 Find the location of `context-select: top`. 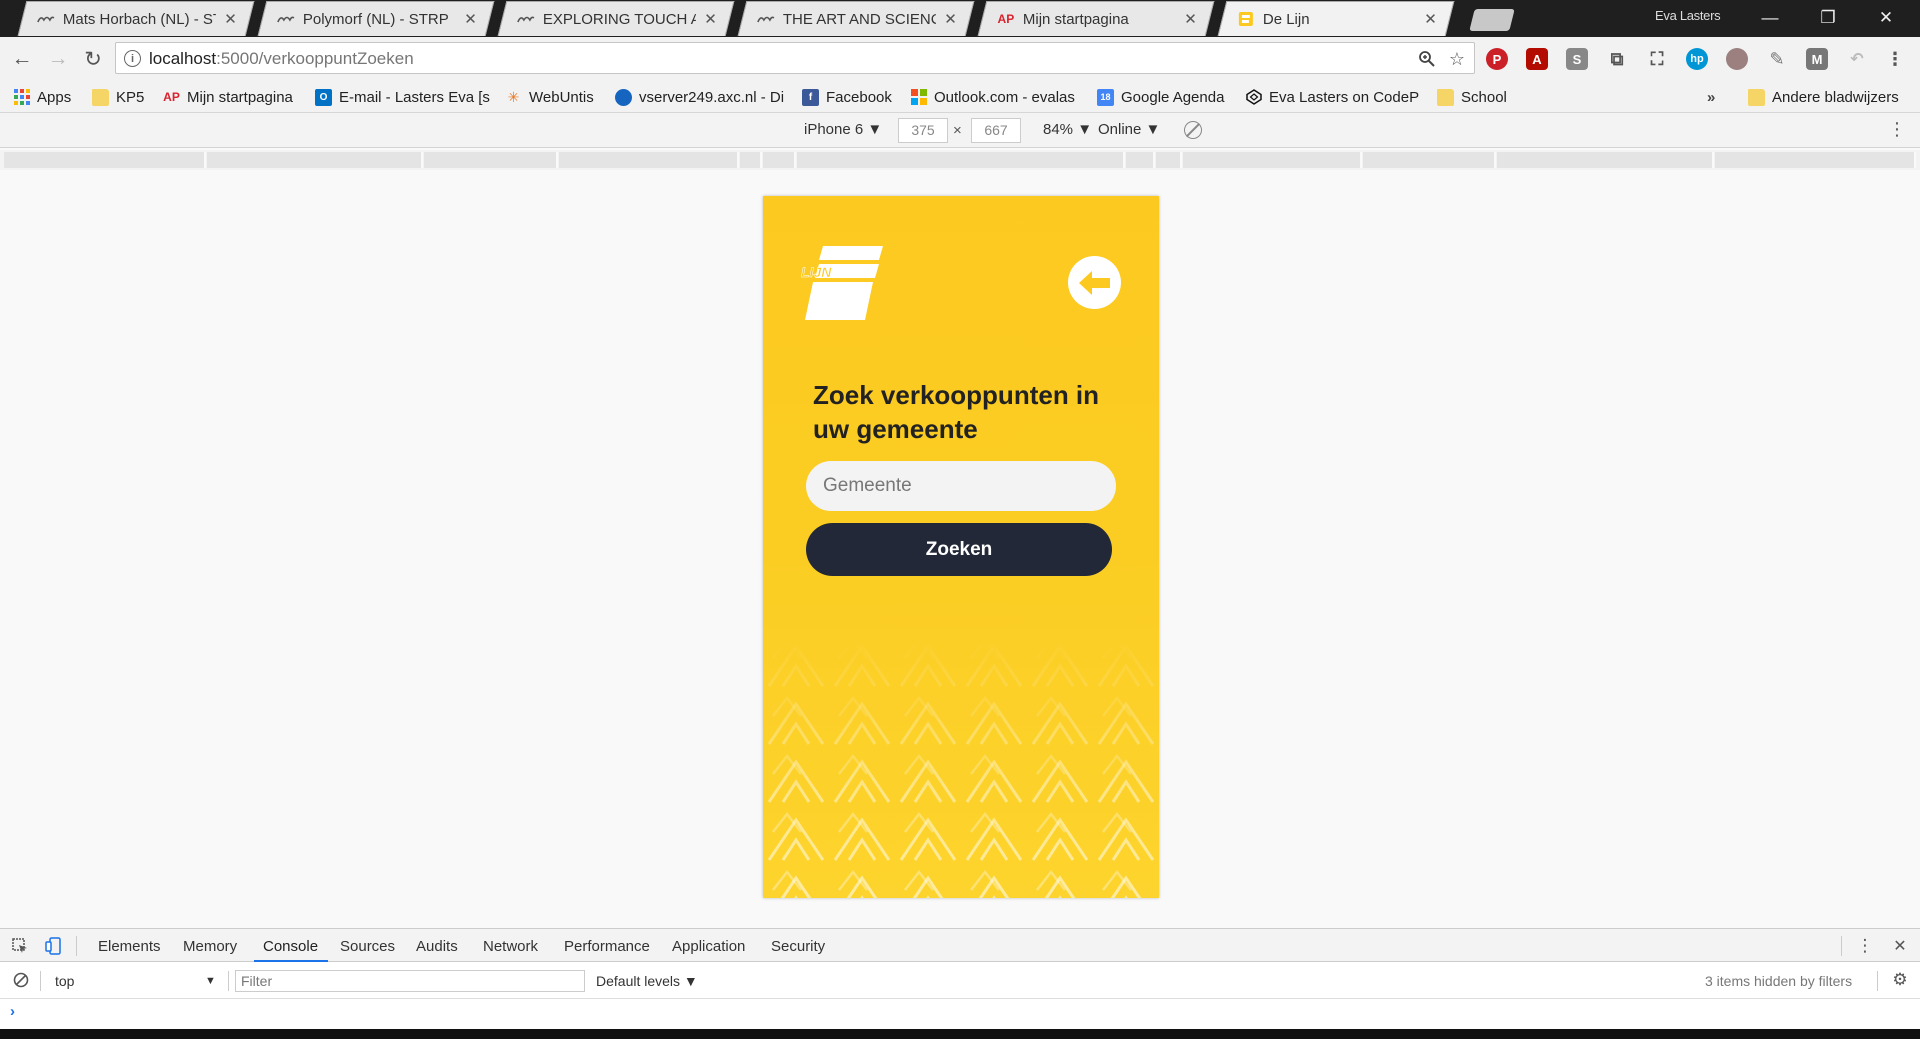

context-select: top is located at coordinates (64, 981).